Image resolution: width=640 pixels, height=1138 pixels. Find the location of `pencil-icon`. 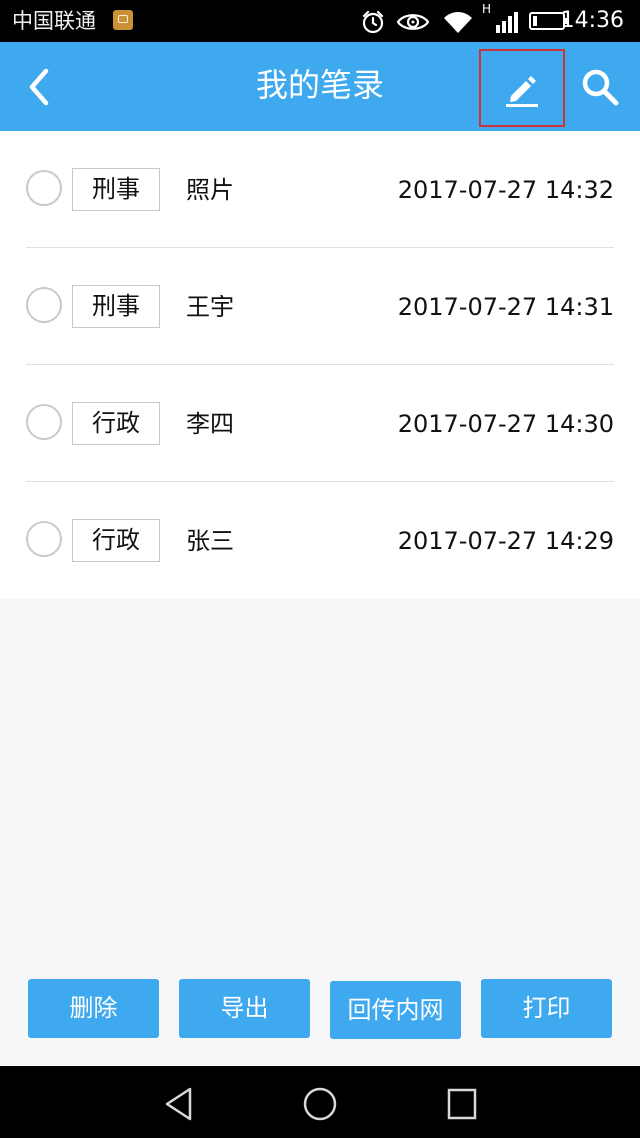

pencil-icon is located at coordinates (522, 91).